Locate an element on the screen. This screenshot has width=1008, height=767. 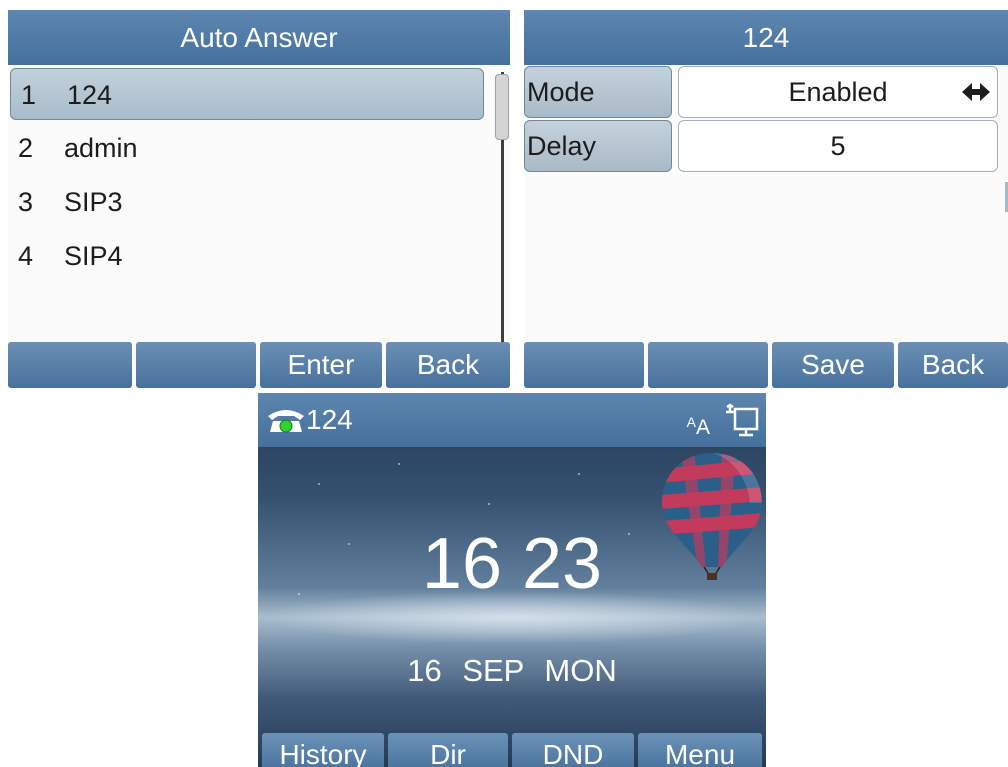
arrows-left-right-icon is located at coordinates (976, 92).